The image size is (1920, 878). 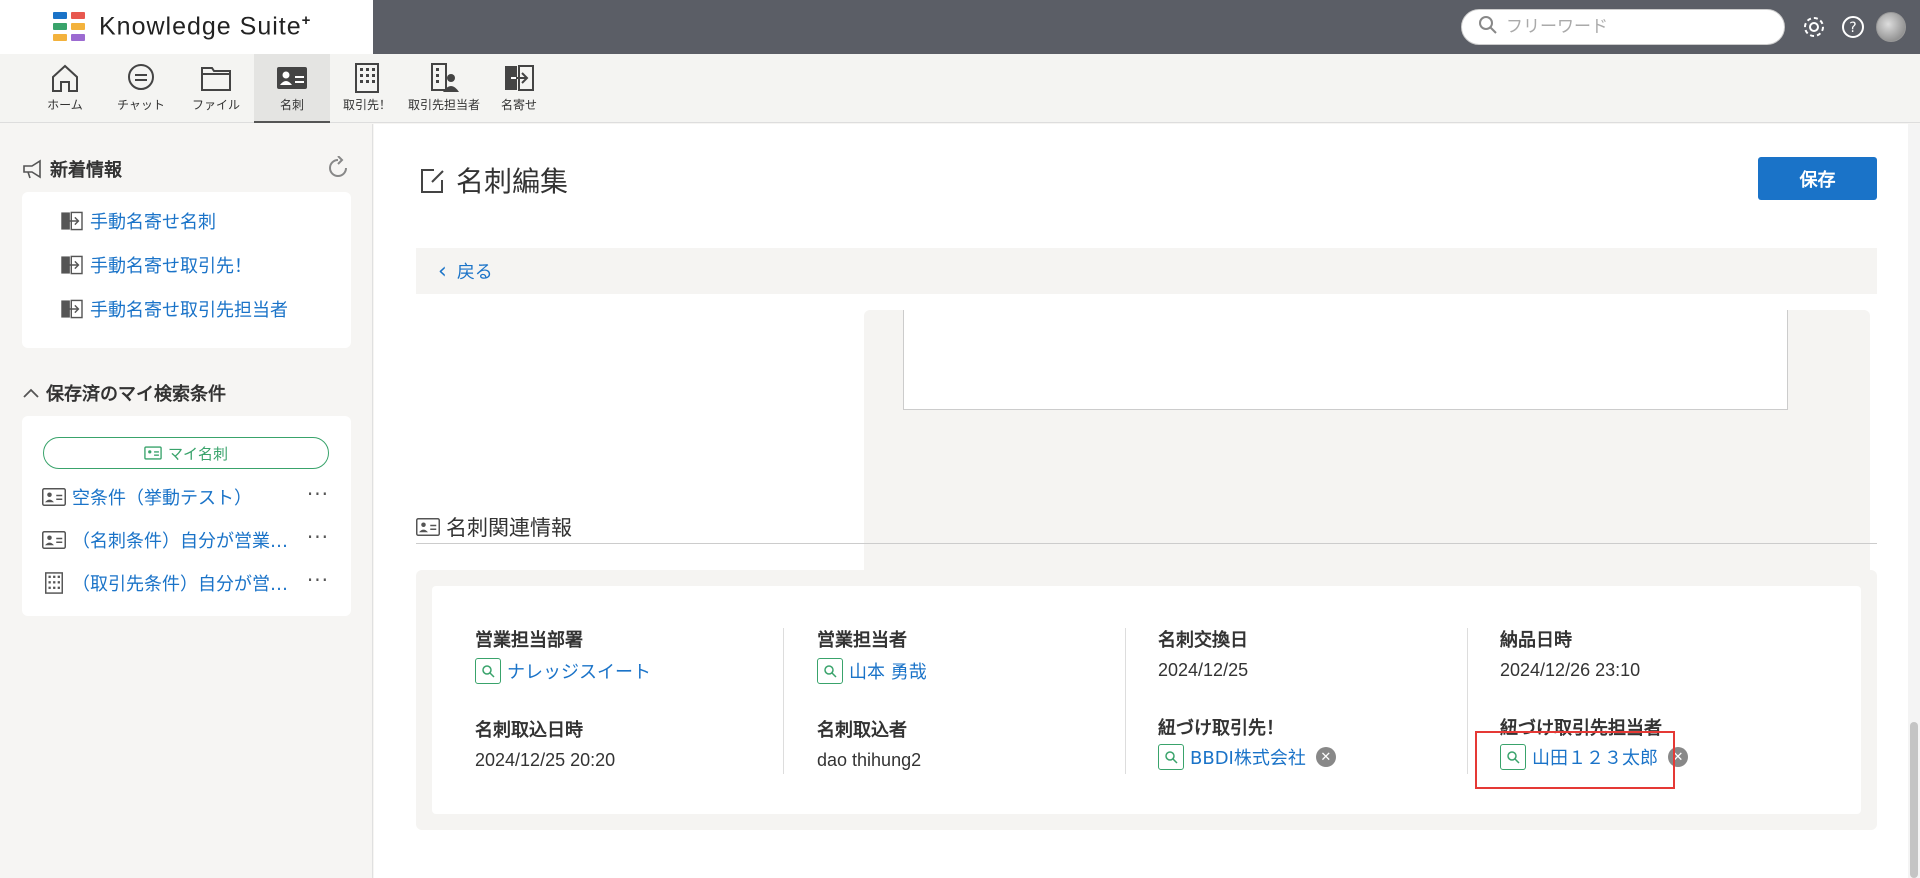 What do you see at coordinates (1146, 527) in the screenshot?
I see `related-info-title: 名刺関連情報` at bounding box center [1146, 527].